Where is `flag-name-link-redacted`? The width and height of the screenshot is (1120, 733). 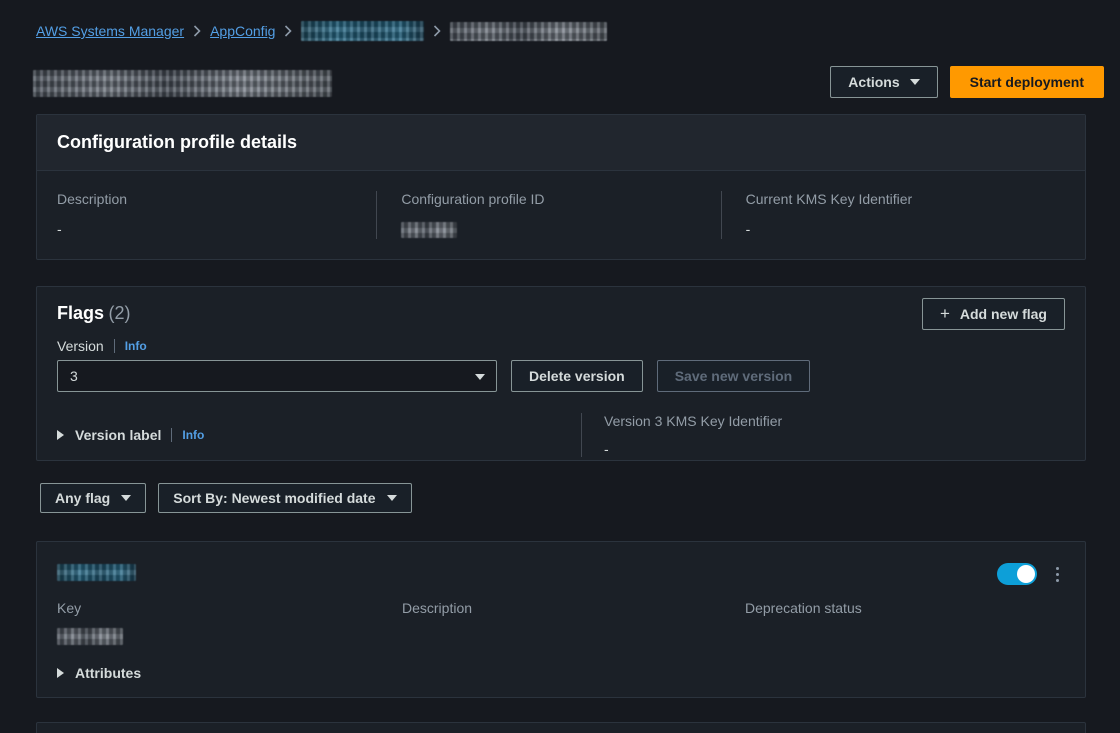 flag-name-link-redacted is located at coordinates (96, 572).